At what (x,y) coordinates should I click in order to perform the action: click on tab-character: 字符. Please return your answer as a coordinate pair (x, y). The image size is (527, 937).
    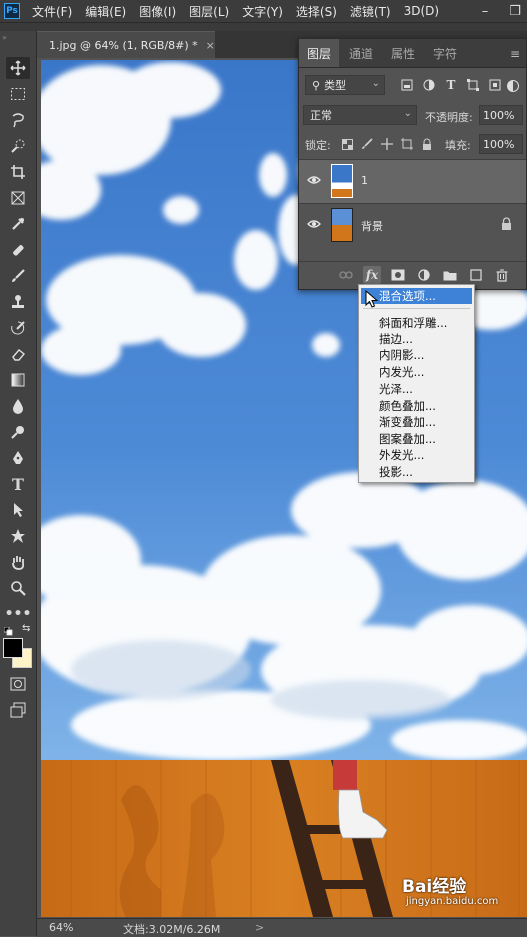
    Looking at the image, I should click on (445, 53).